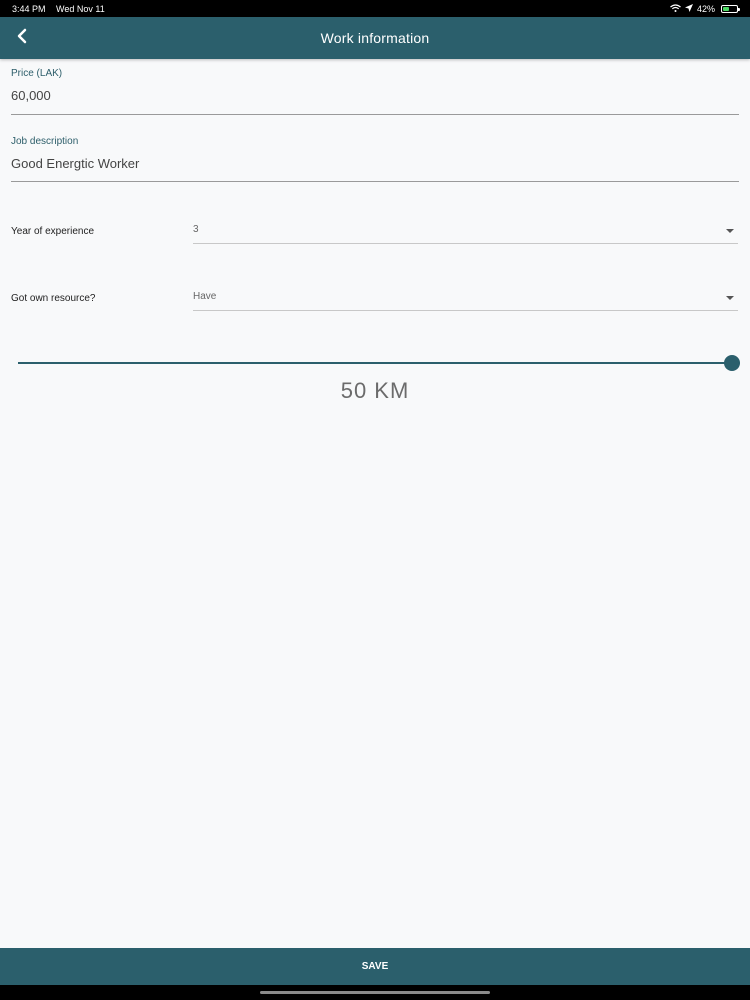  I want to click on home-indicator, so click(375, 992).